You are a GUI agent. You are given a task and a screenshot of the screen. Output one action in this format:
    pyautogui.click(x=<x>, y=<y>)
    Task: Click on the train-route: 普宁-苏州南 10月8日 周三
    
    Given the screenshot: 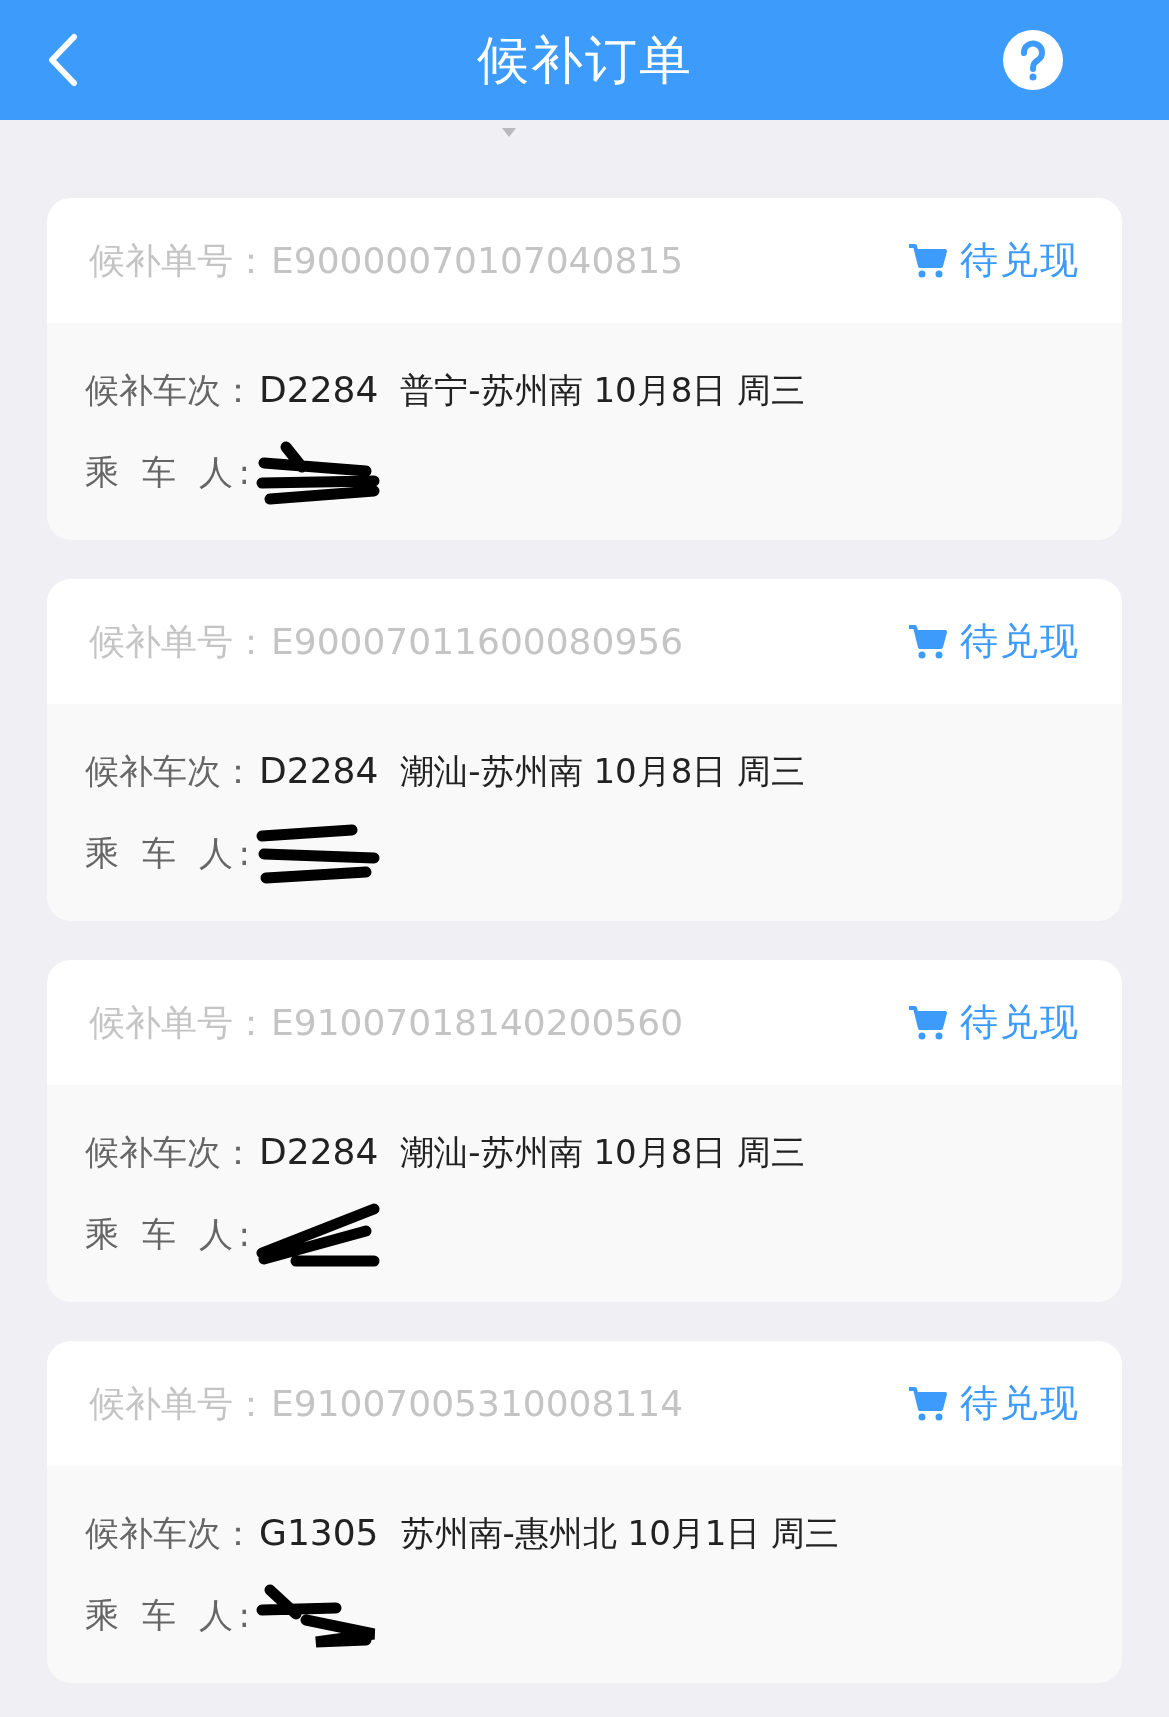 What is the action you would take?
    pyautogui.click(x=603, y=390)
    